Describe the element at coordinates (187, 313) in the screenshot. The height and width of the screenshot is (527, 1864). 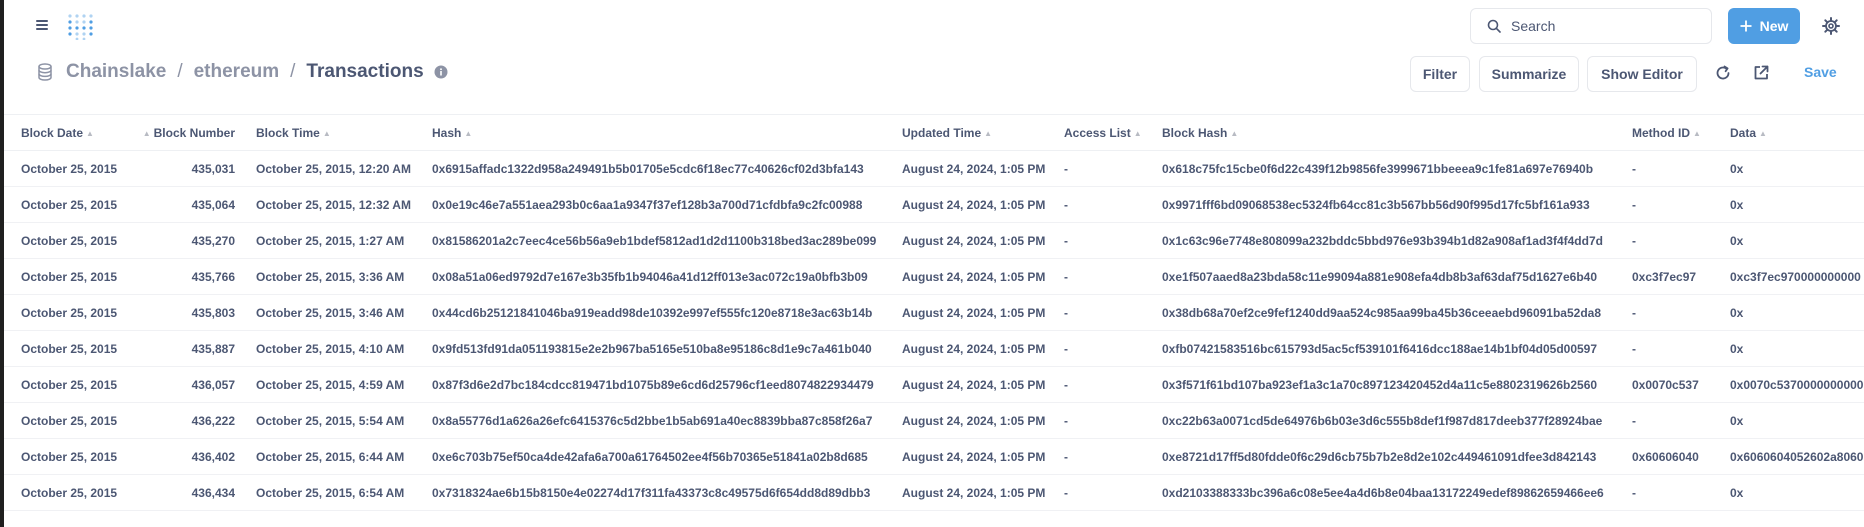
I see `cell-block-number: 435,803` at that location.